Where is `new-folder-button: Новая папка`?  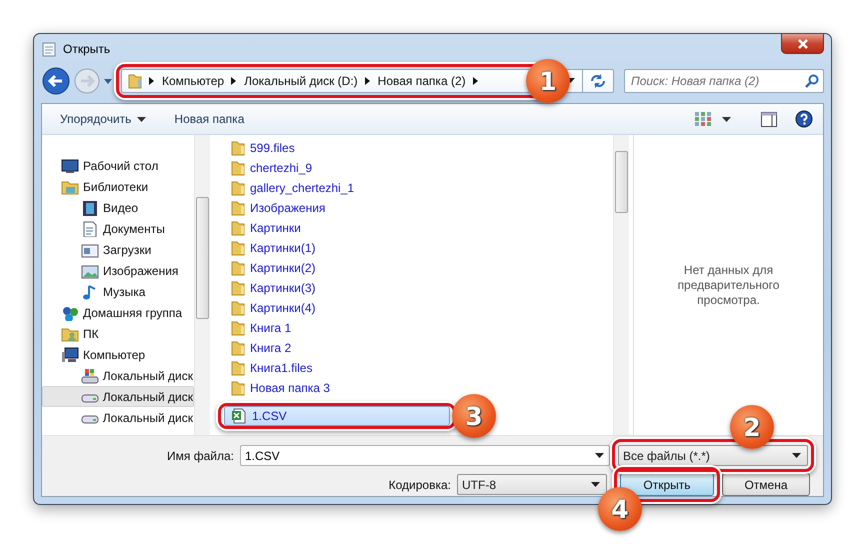
new-folder-button: Новая папка is located at coordinates (209, 119).